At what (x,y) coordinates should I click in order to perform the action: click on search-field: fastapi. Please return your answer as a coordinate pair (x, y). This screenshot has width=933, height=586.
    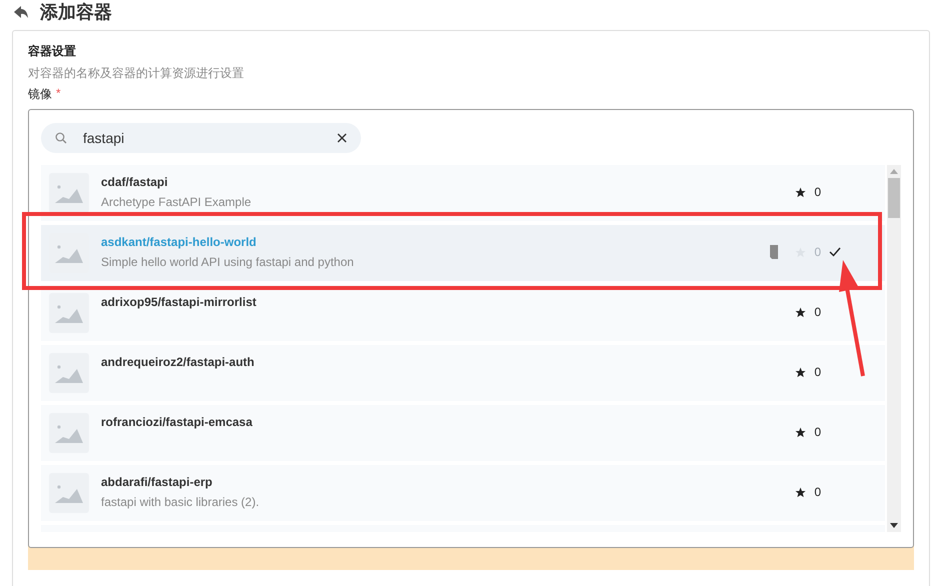
    Looking at the image, I should click on (201, 138).